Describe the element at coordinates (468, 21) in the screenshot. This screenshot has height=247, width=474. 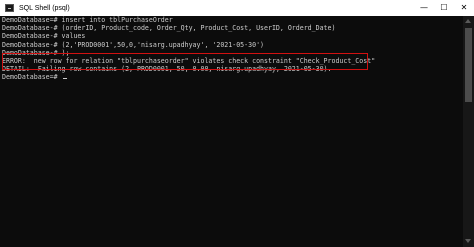
I see `scroll-up-arrow-icon` at that location.